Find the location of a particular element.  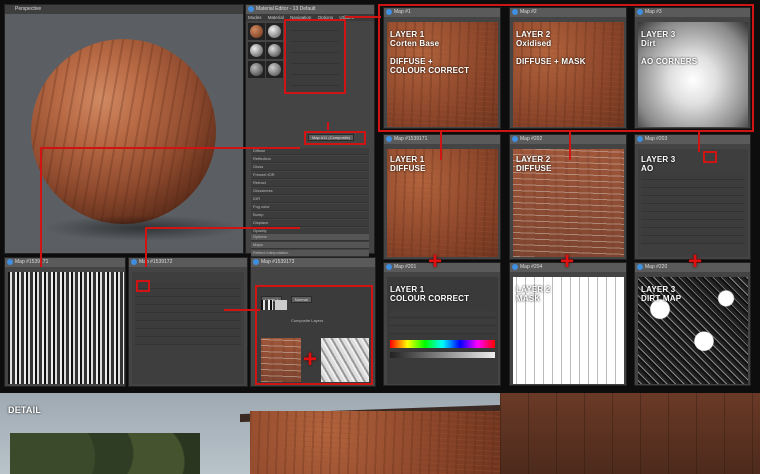

layer2-mid-window: Map #202 LAYER 2 DIFFUSE is located at coordinates (568, 197).